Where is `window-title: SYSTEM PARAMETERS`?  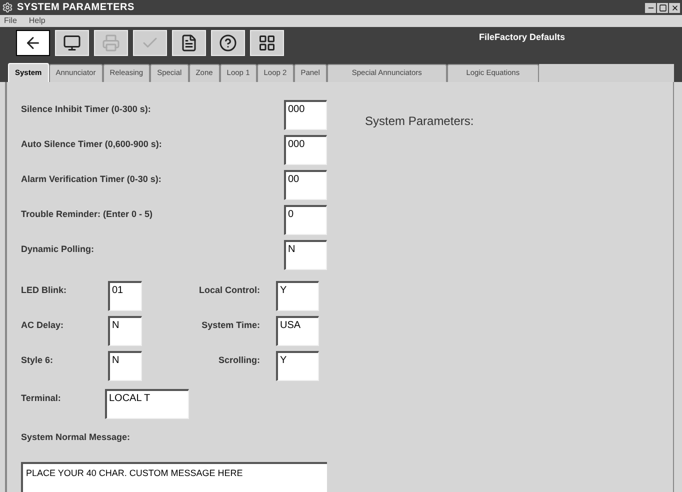 window-title: SYSTEM PARAMETERS is located at coordinates (75, 8).